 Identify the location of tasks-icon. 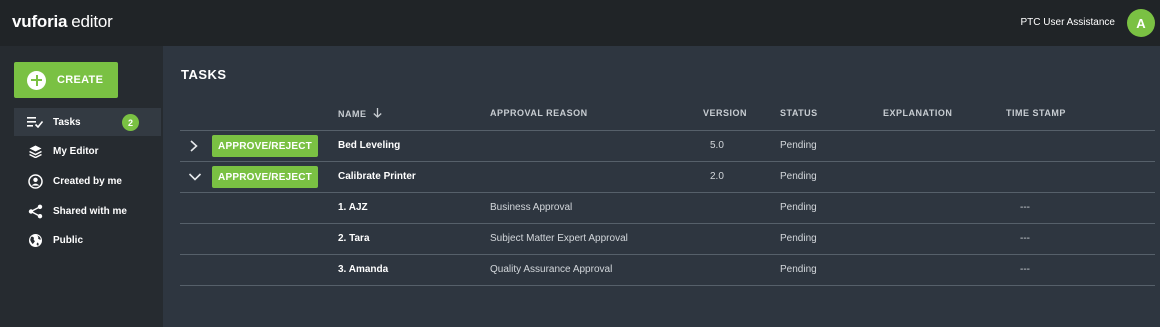
(35, 122).